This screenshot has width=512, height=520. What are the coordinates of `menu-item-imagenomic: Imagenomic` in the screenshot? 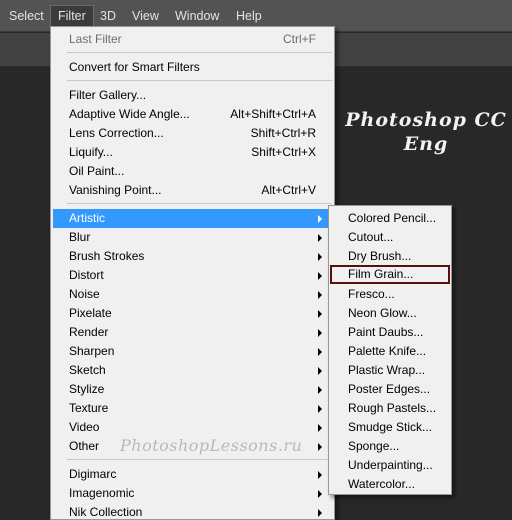 It's located at (192, 493).